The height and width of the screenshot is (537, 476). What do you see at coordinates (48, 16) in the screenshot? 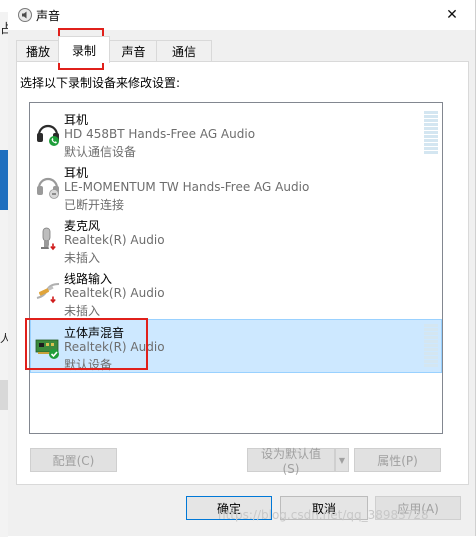
I see `window-title: 声音` at bounding box center [48, 16].